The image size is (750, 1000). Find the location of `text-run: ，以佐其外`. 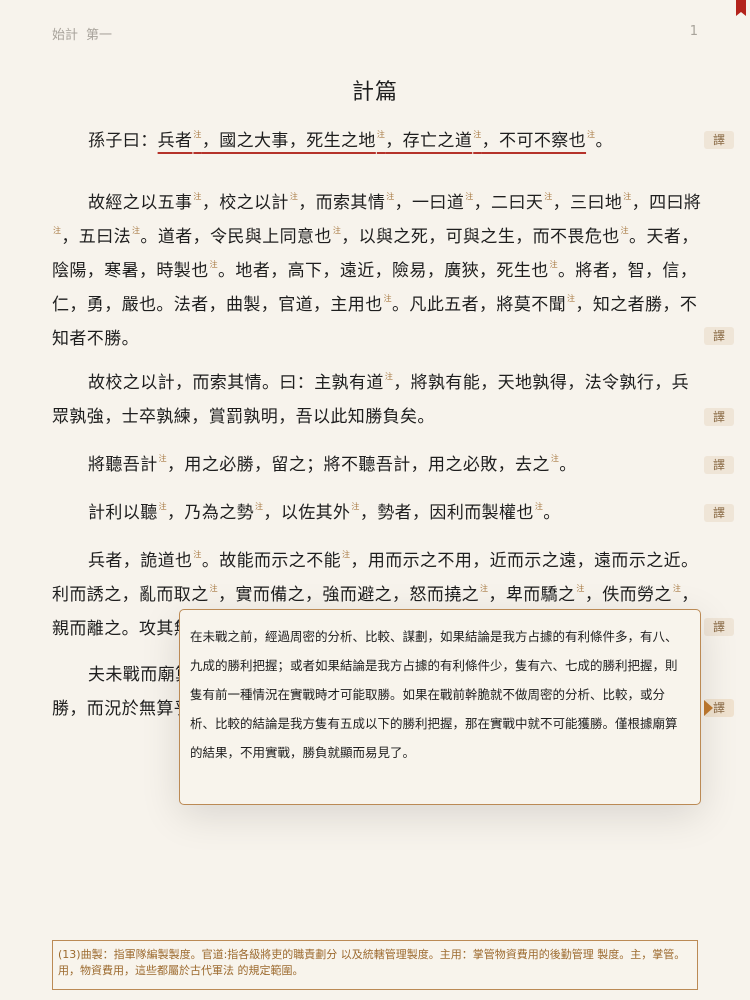

text-run: ，以佐其外 is located at coordinates (307, 513).